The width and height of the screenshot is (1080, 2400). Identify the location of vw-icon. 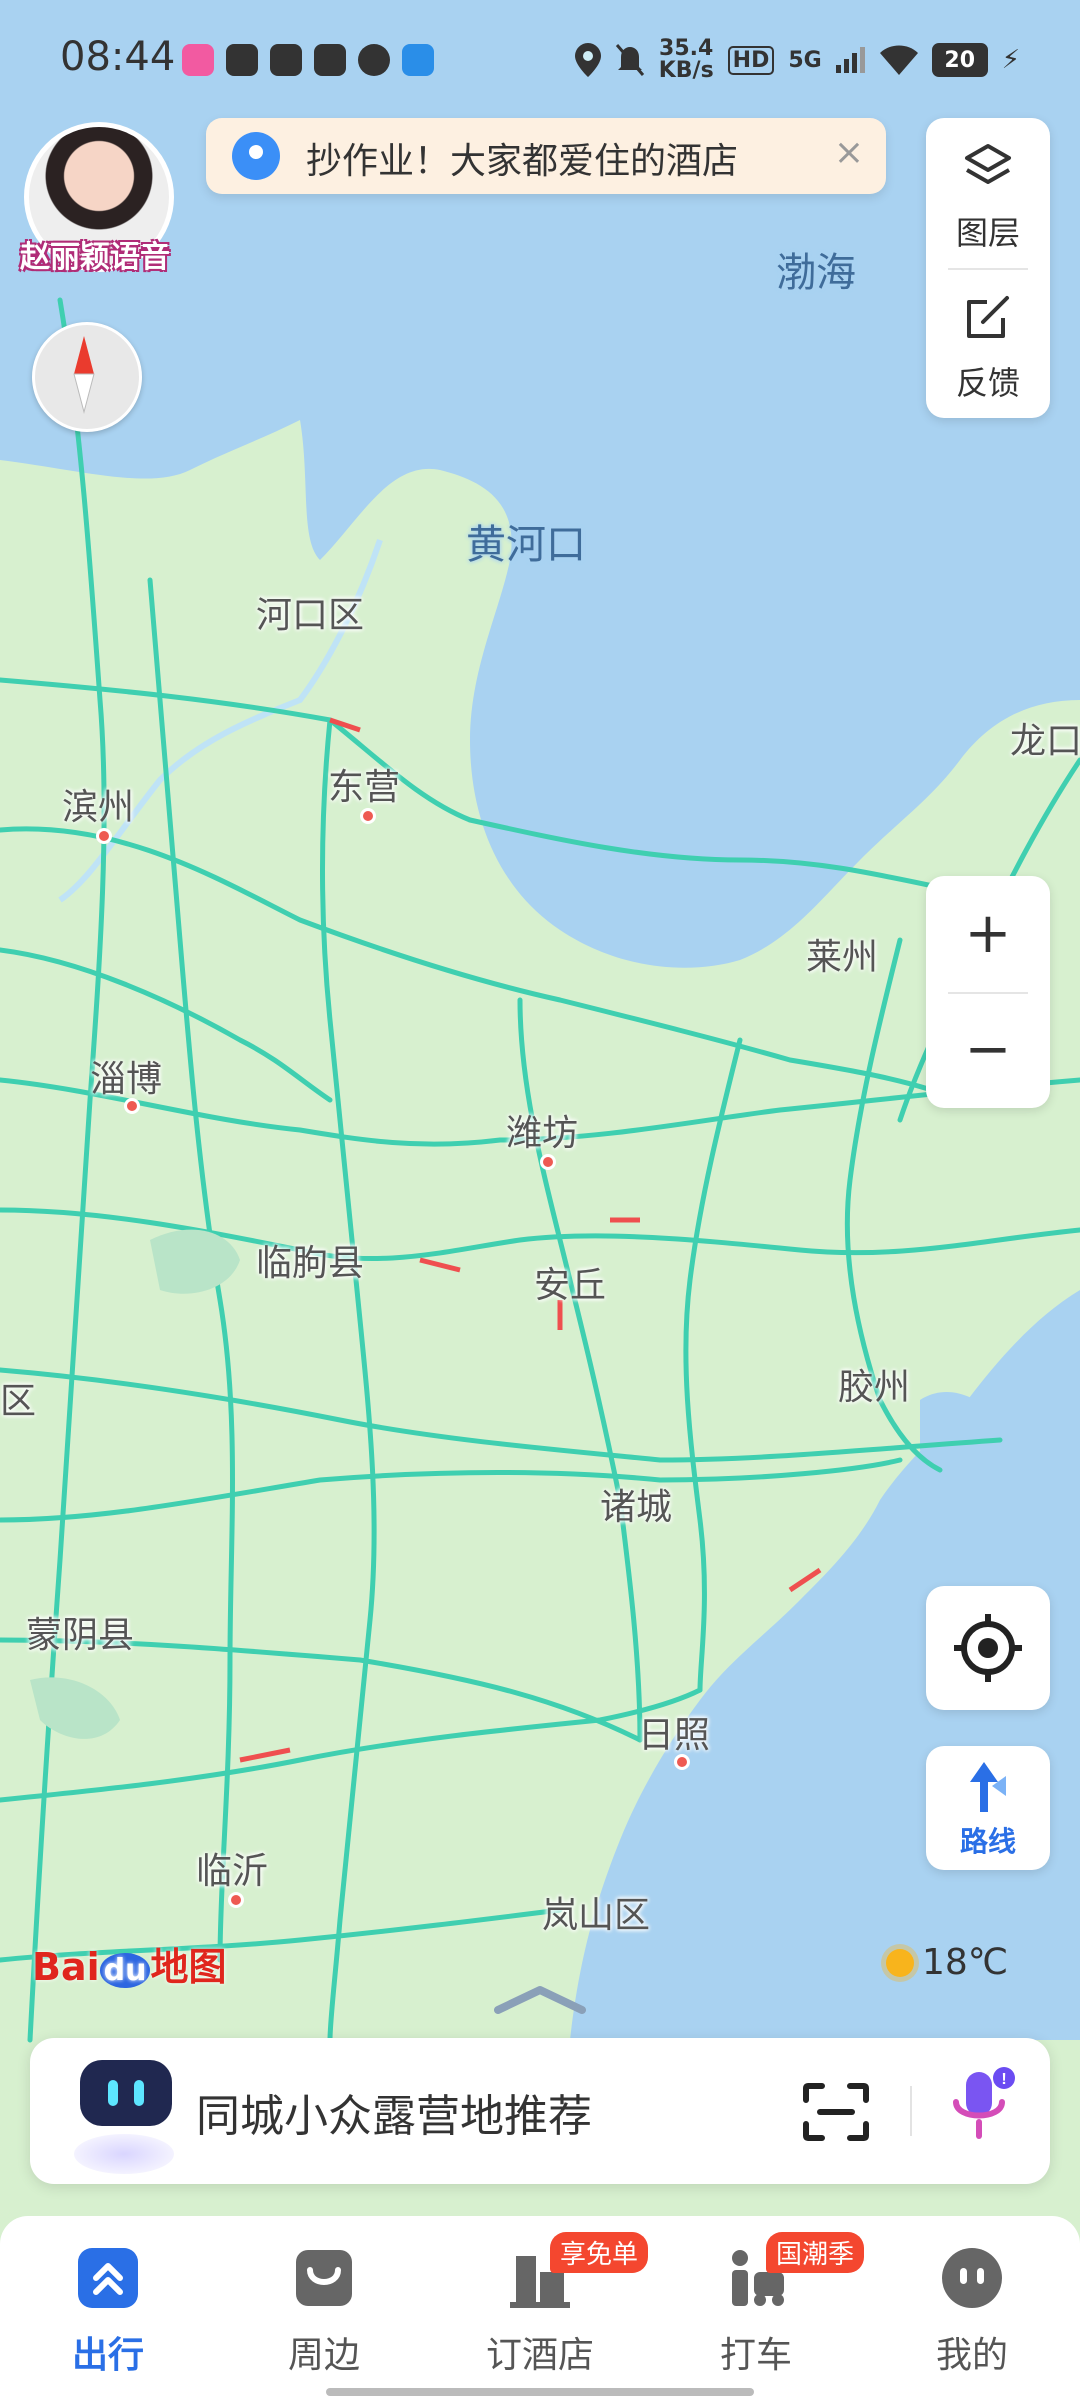
(418, 60).